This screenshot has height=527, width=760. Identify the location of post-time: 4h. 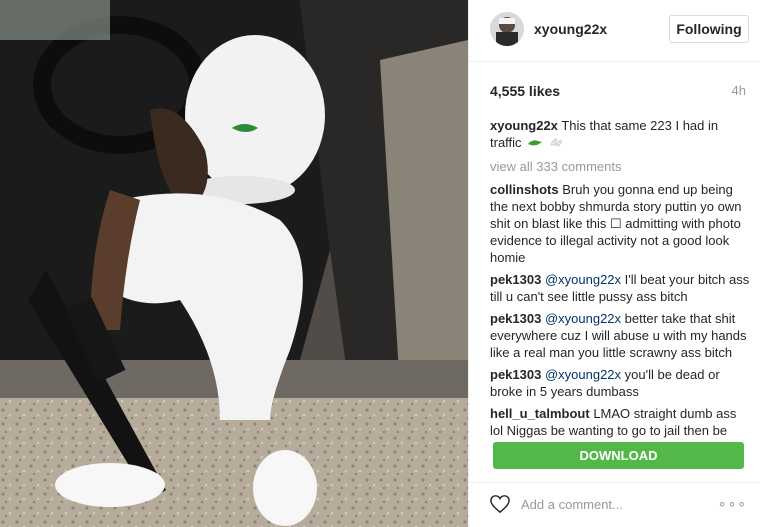
(739, 90).